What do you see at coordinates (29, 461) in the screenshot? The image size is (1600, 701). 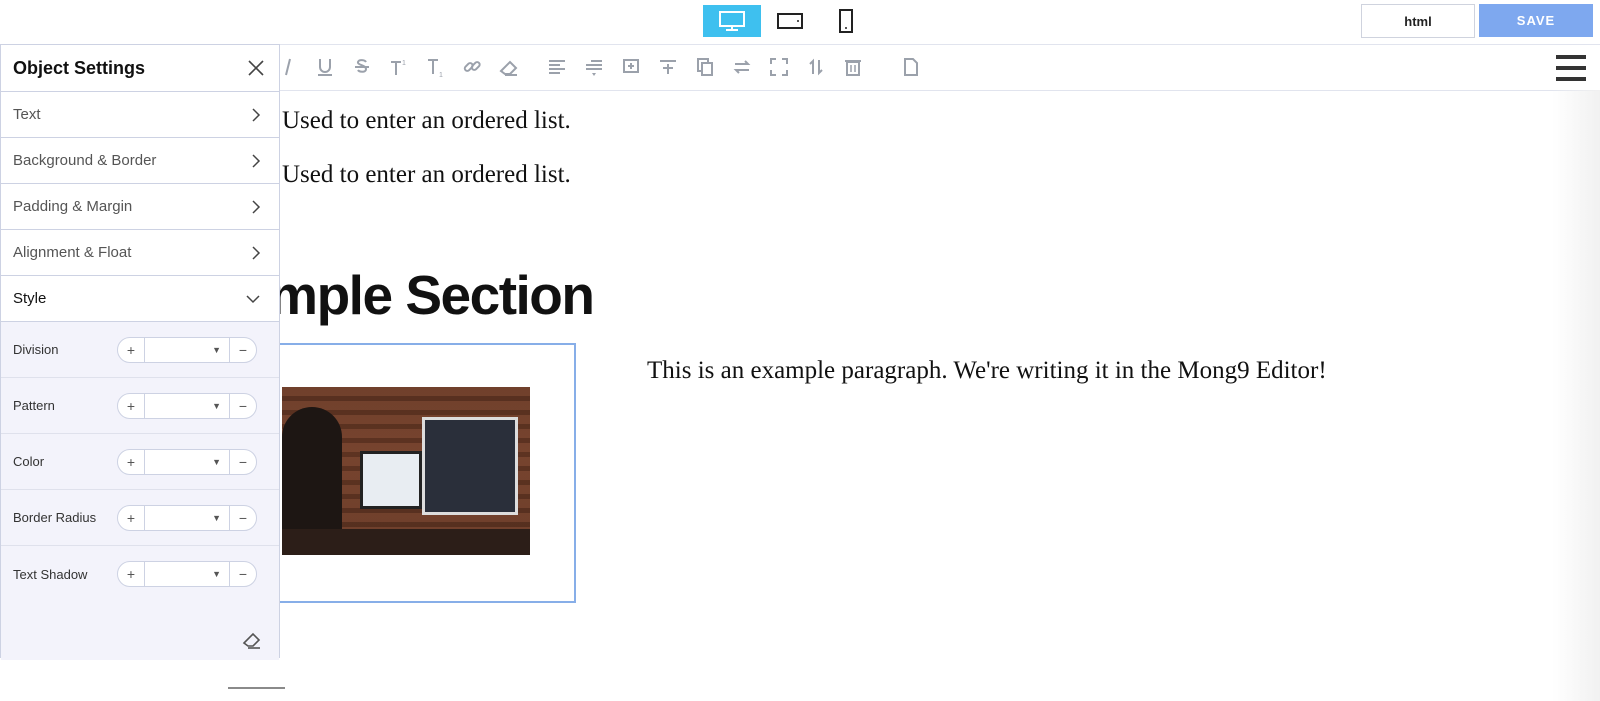 I see `prop-label: Color` at bounding box center [29, 461].